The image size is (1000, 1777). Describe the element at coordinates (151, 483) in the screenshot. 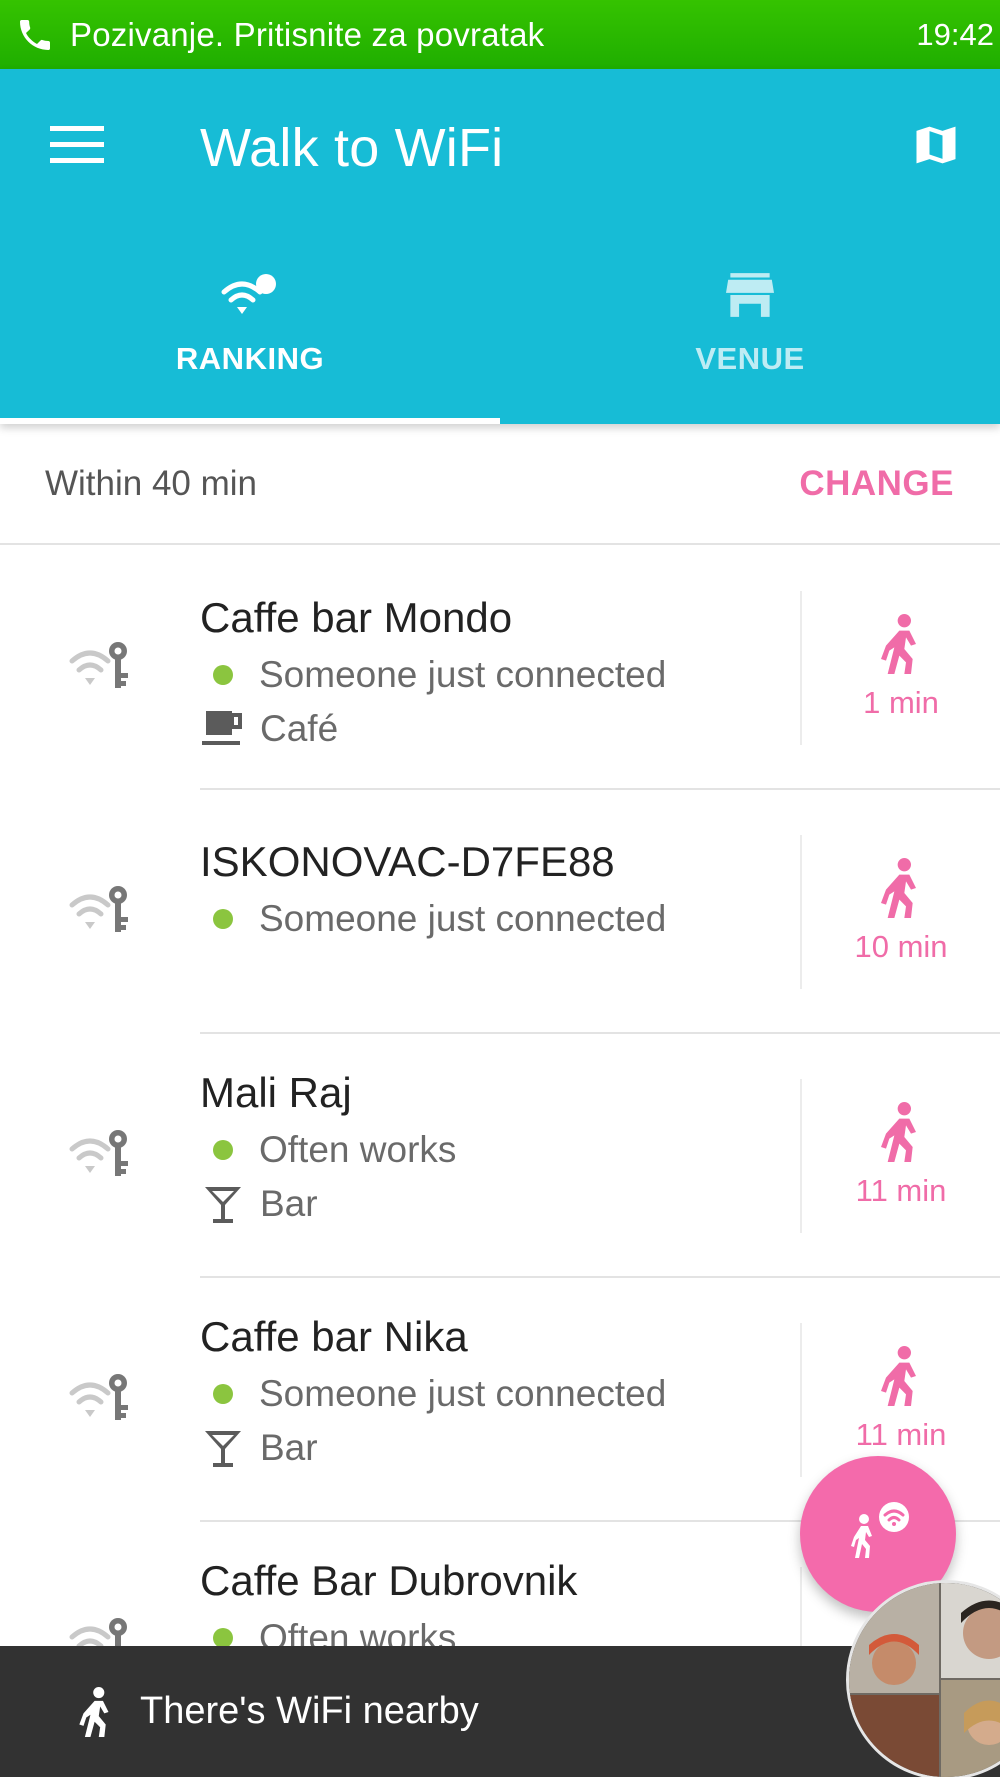

I see `distance-filter-label: Within 40 min` at that location.